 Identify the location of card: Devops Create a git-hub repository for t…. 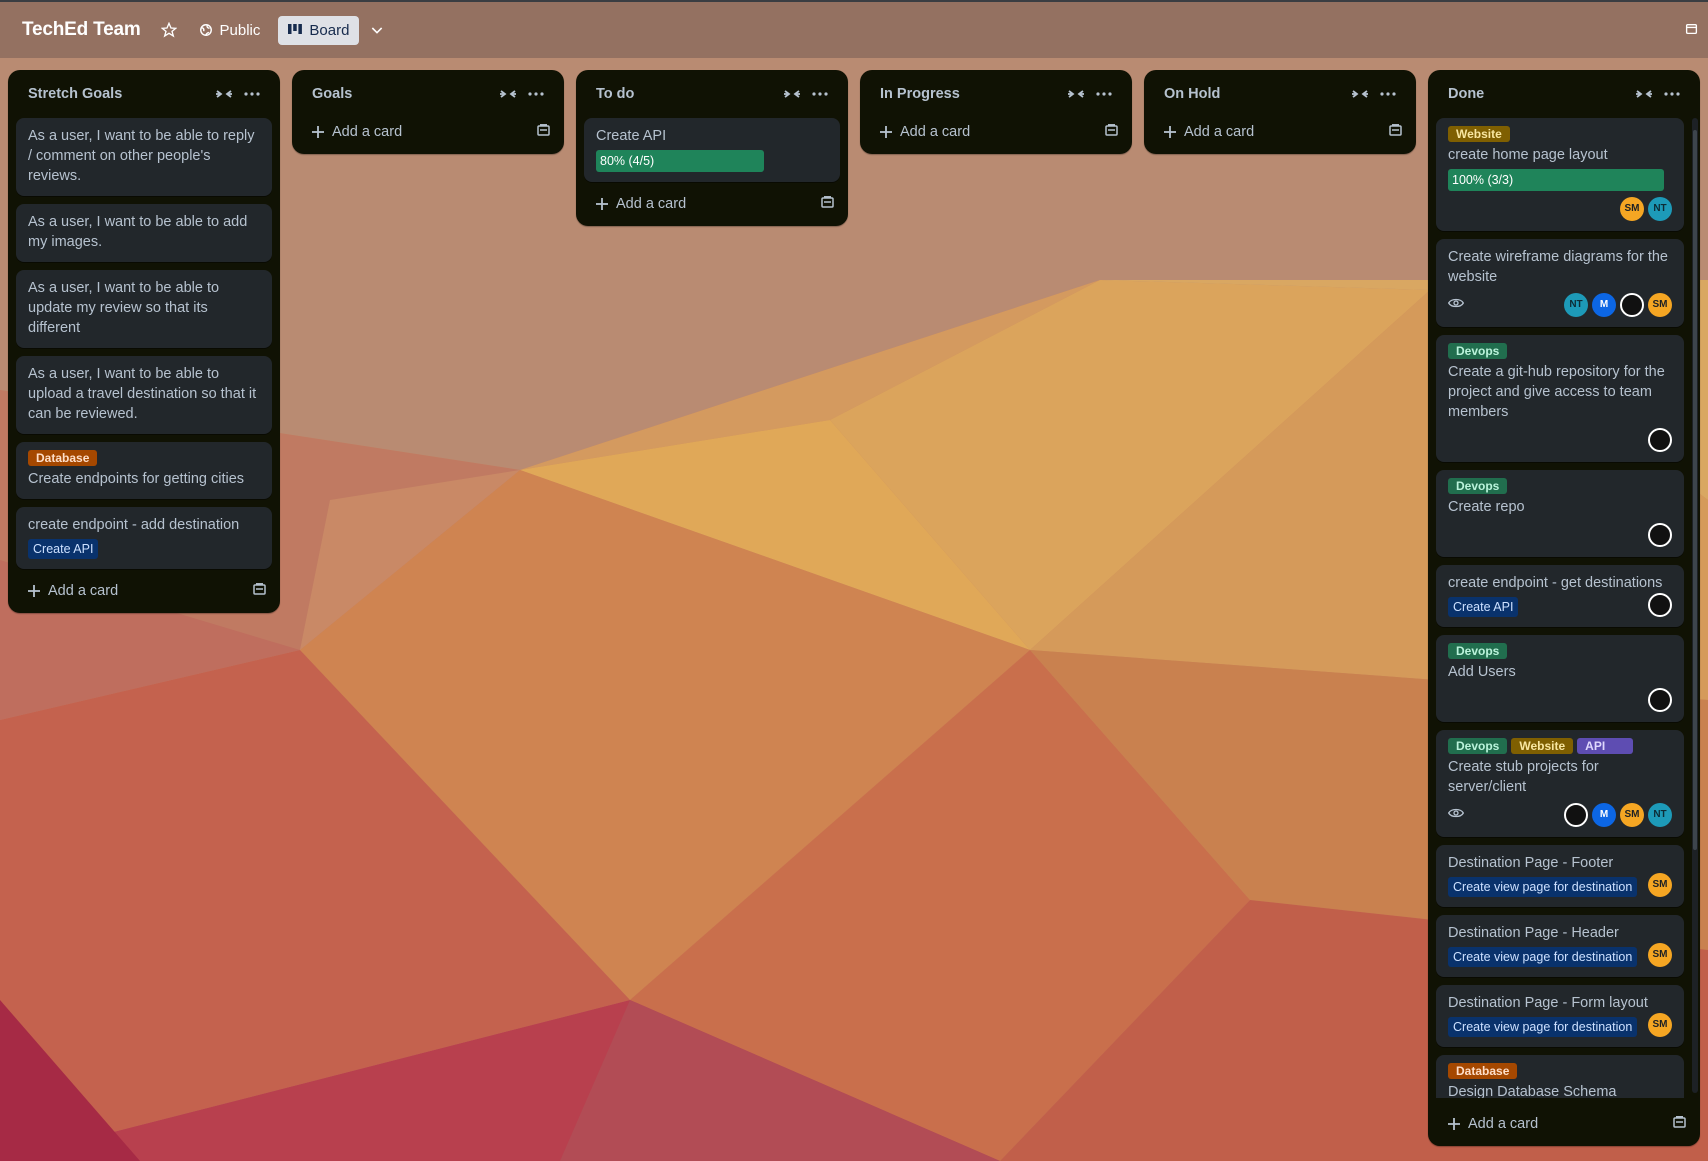
(1560, 398).